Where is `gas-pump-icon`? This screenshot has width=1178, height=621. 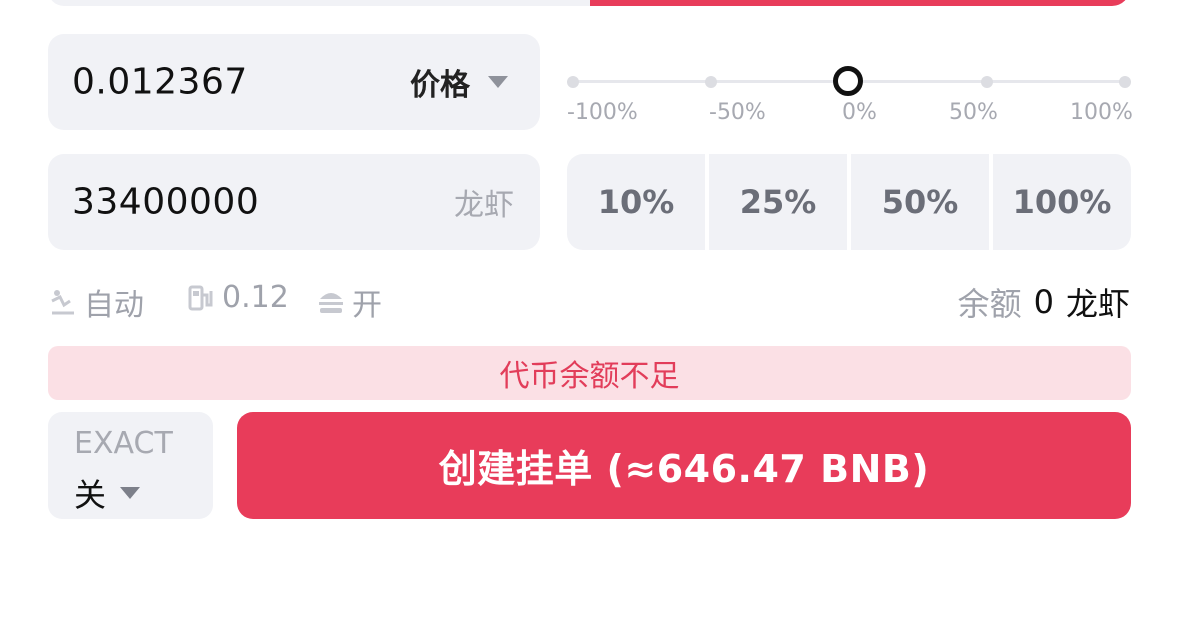
gas-pump-icon is located at coordinates (200, 297).